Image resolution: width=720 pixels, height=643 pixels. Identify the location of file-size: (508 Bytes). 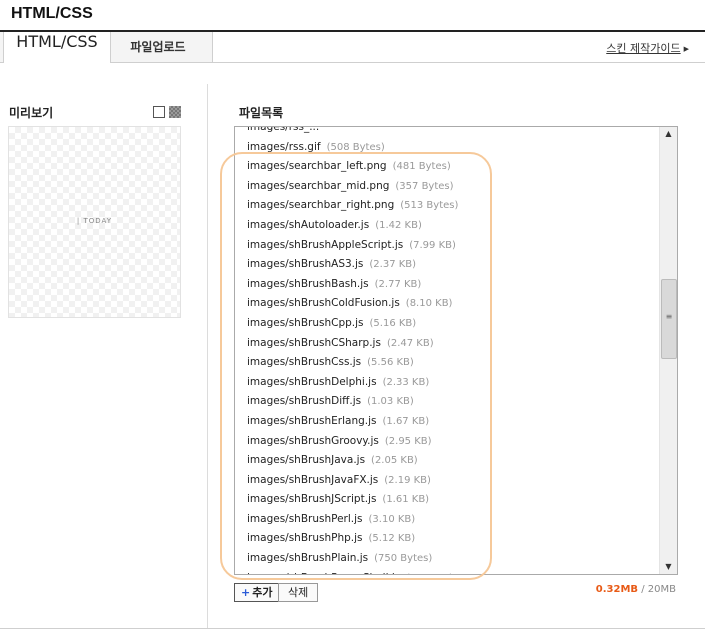
(355, 147).